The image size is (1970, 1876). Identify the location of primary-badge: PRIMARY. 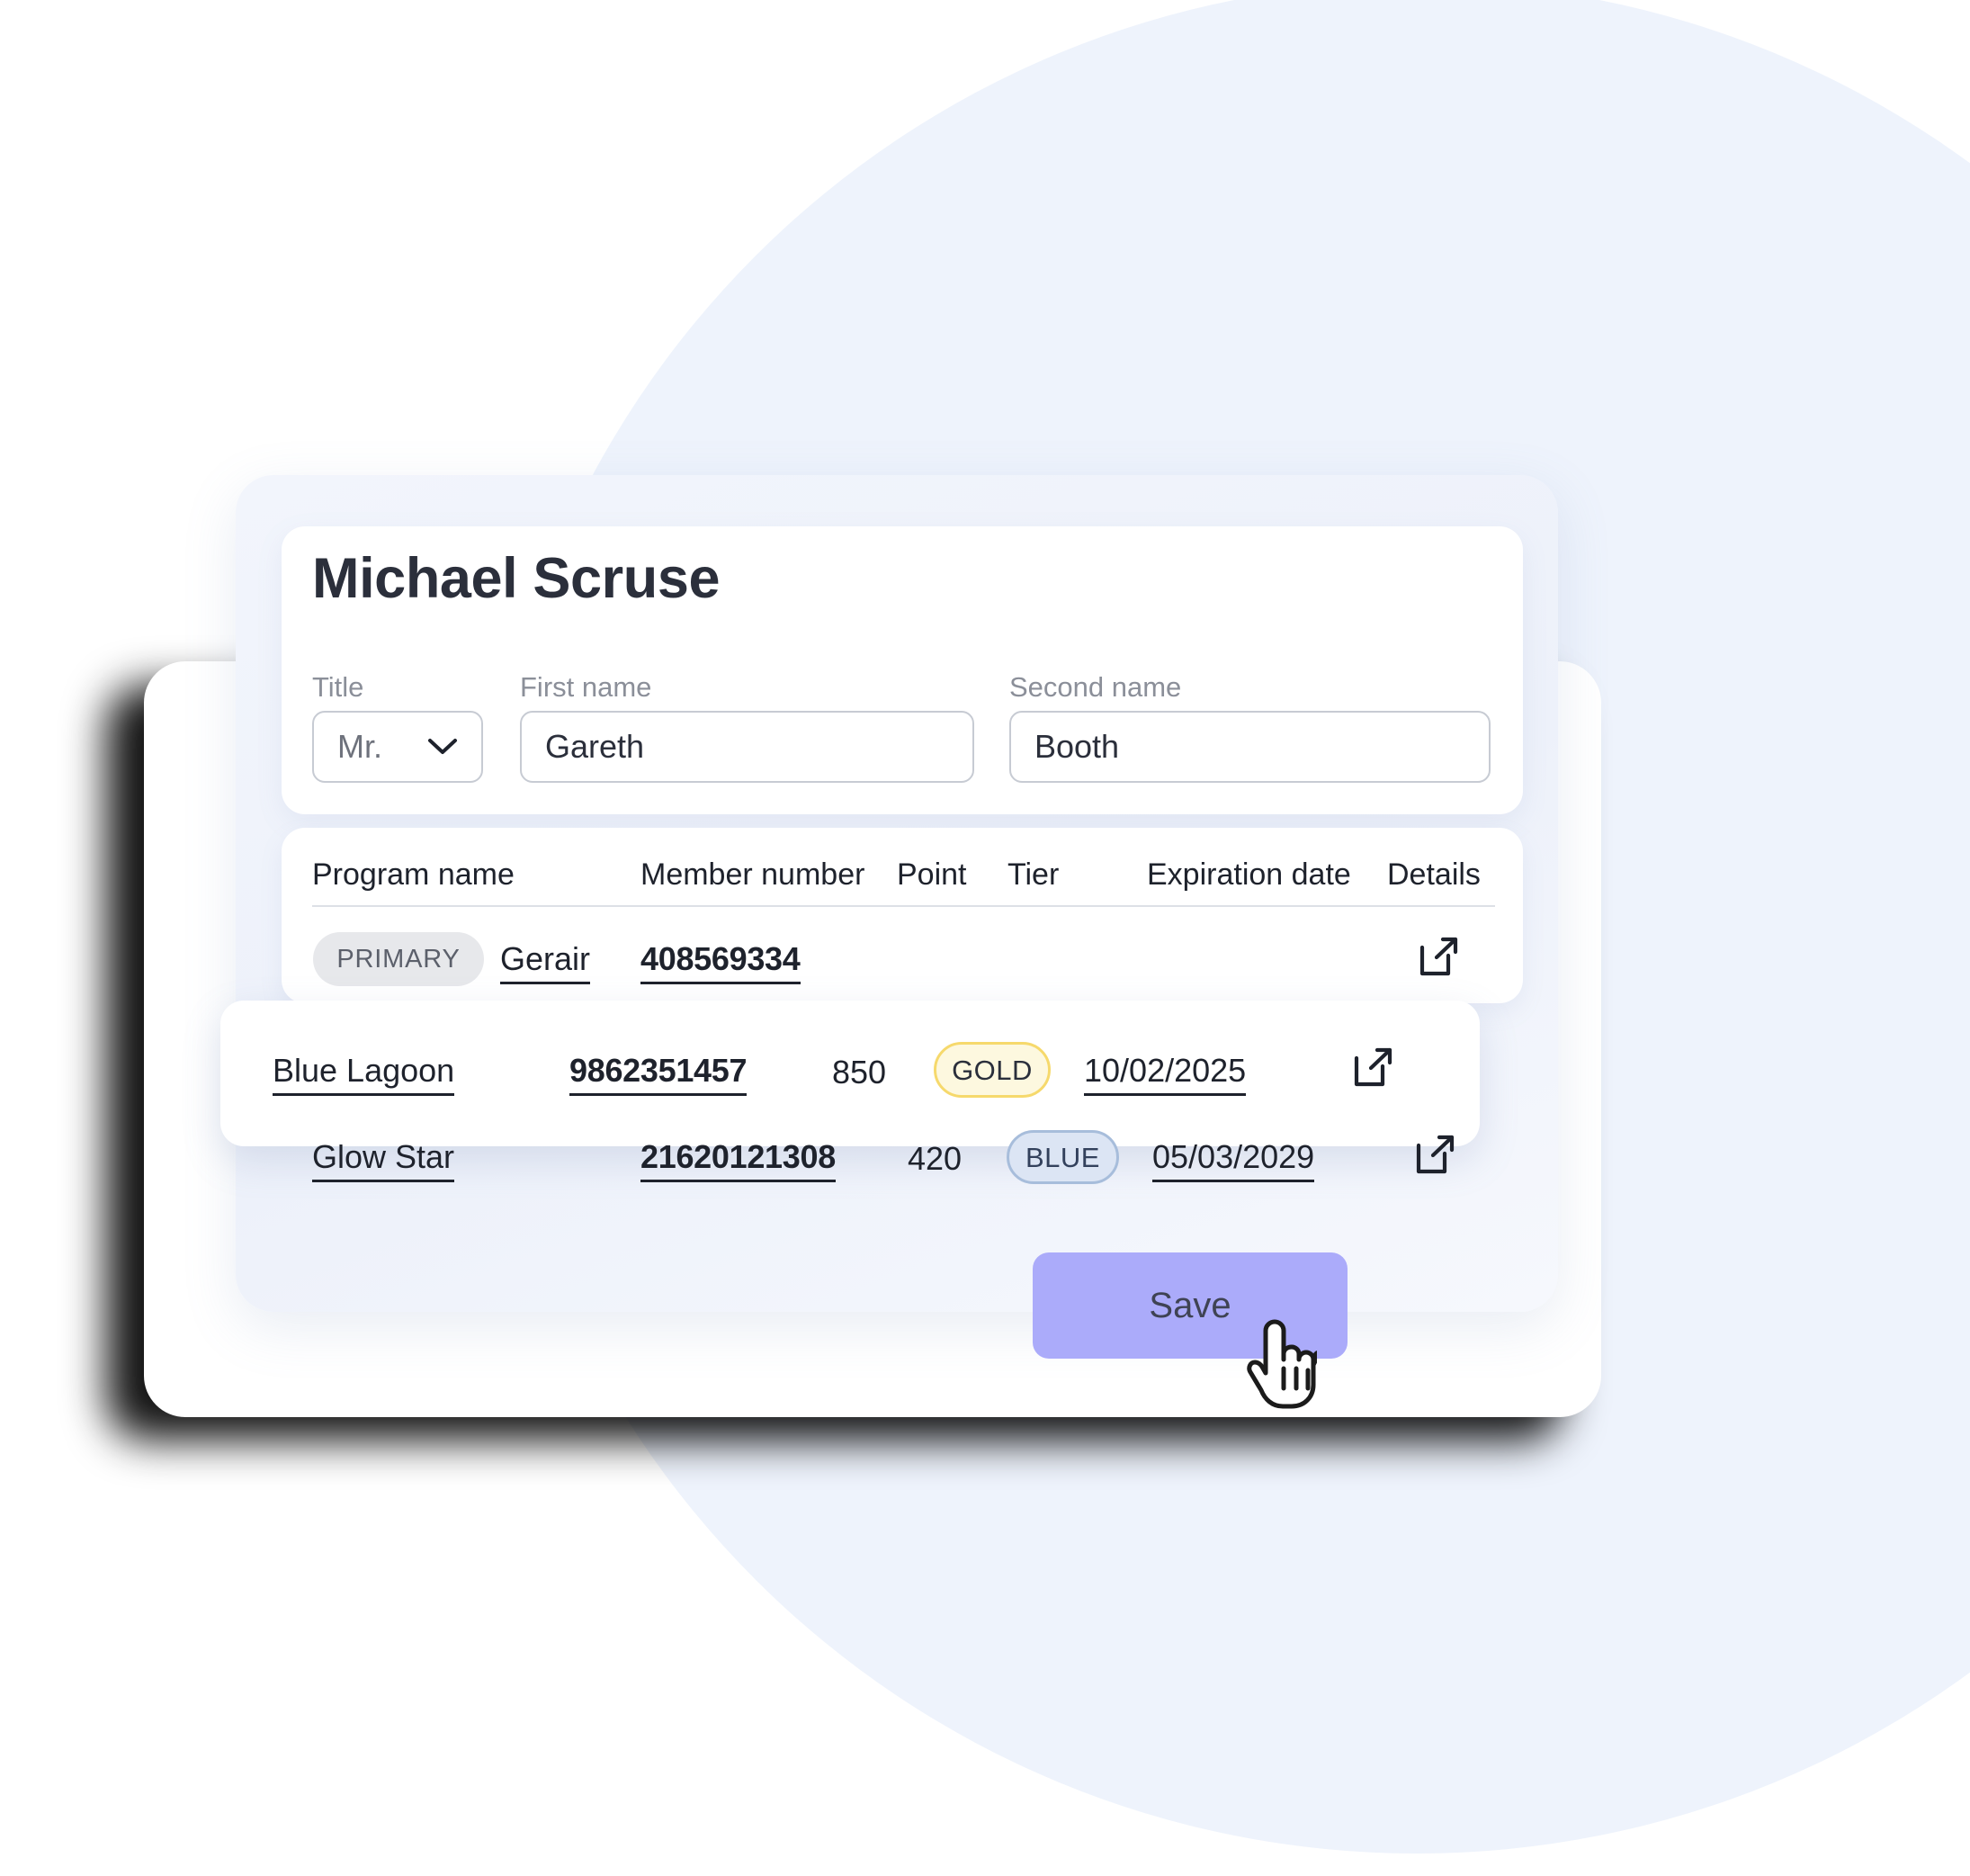
(398, 959).